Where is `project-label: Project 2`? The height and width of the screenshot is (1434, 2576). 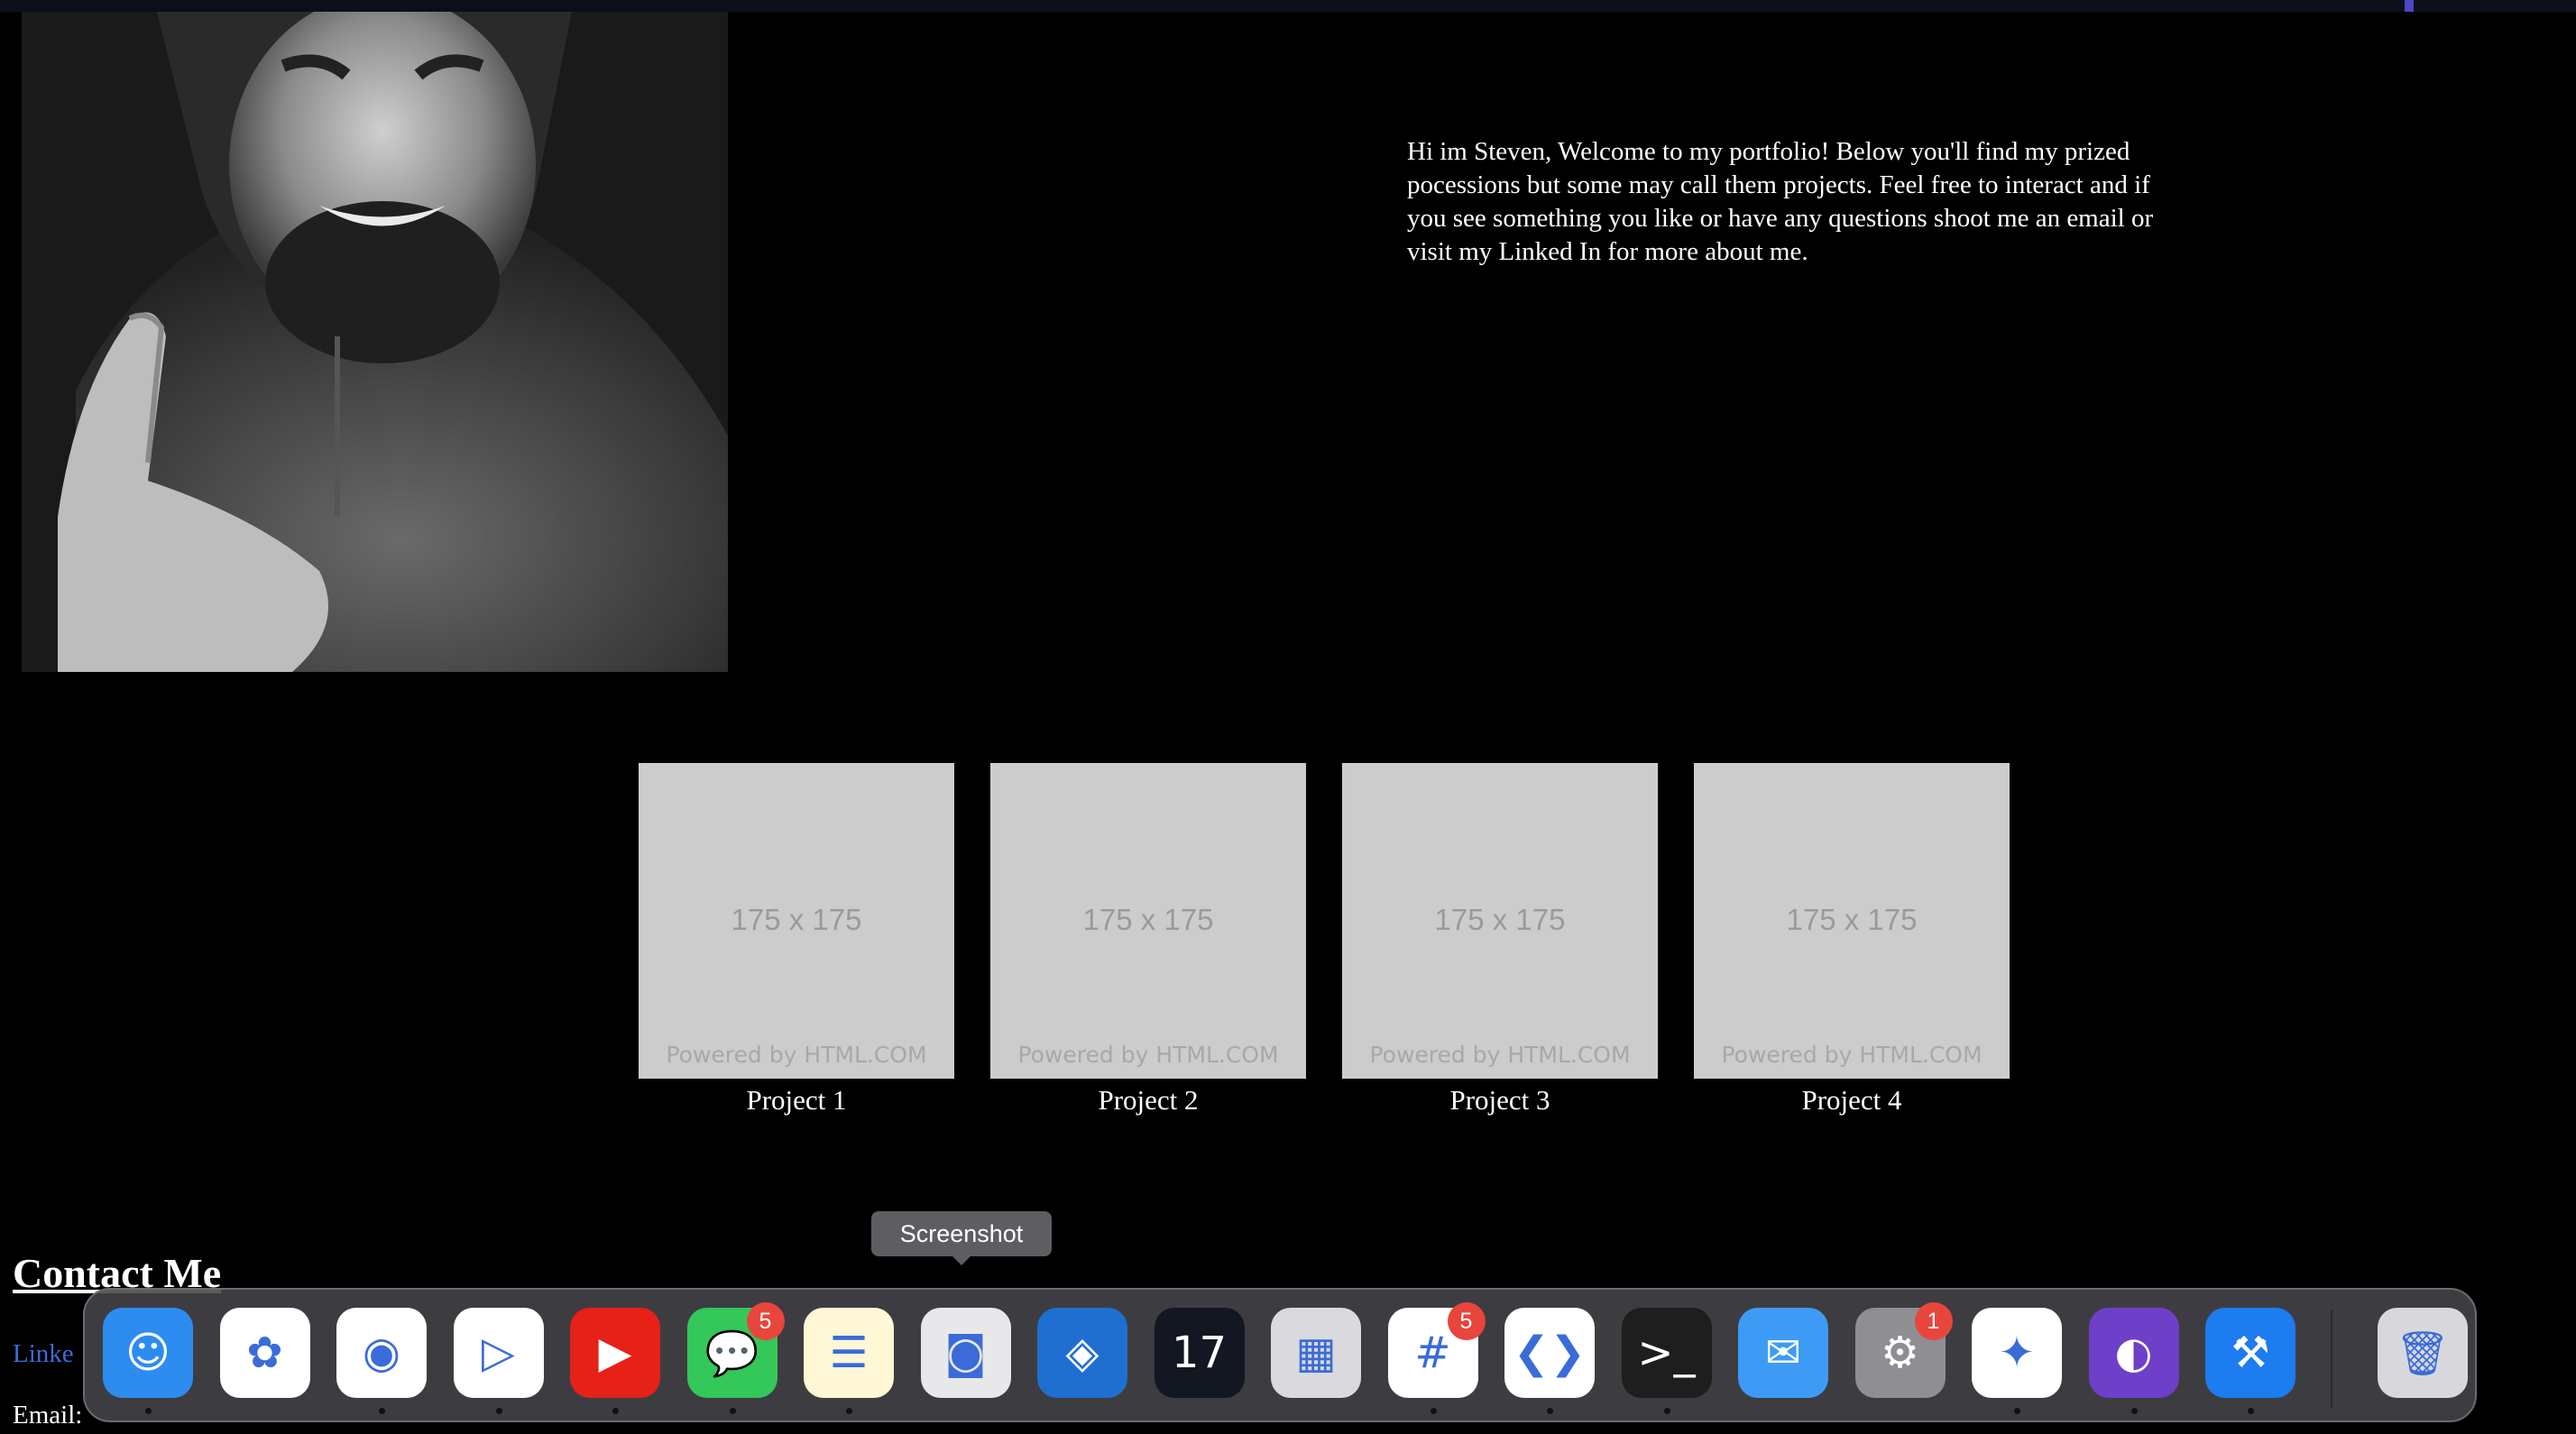 project-label: Project 2 is located at coordinates (1149, 1100).